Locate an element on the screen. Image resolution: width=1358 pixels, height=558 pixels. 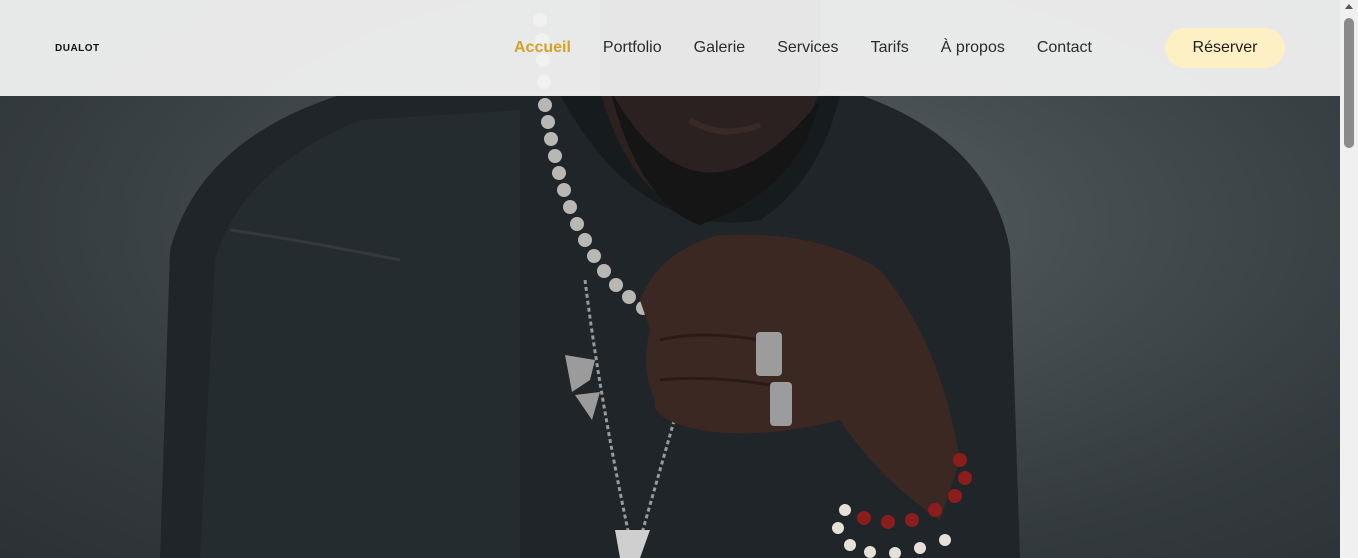
reserve-button: Réserver is located at coordinates (1225, 48).